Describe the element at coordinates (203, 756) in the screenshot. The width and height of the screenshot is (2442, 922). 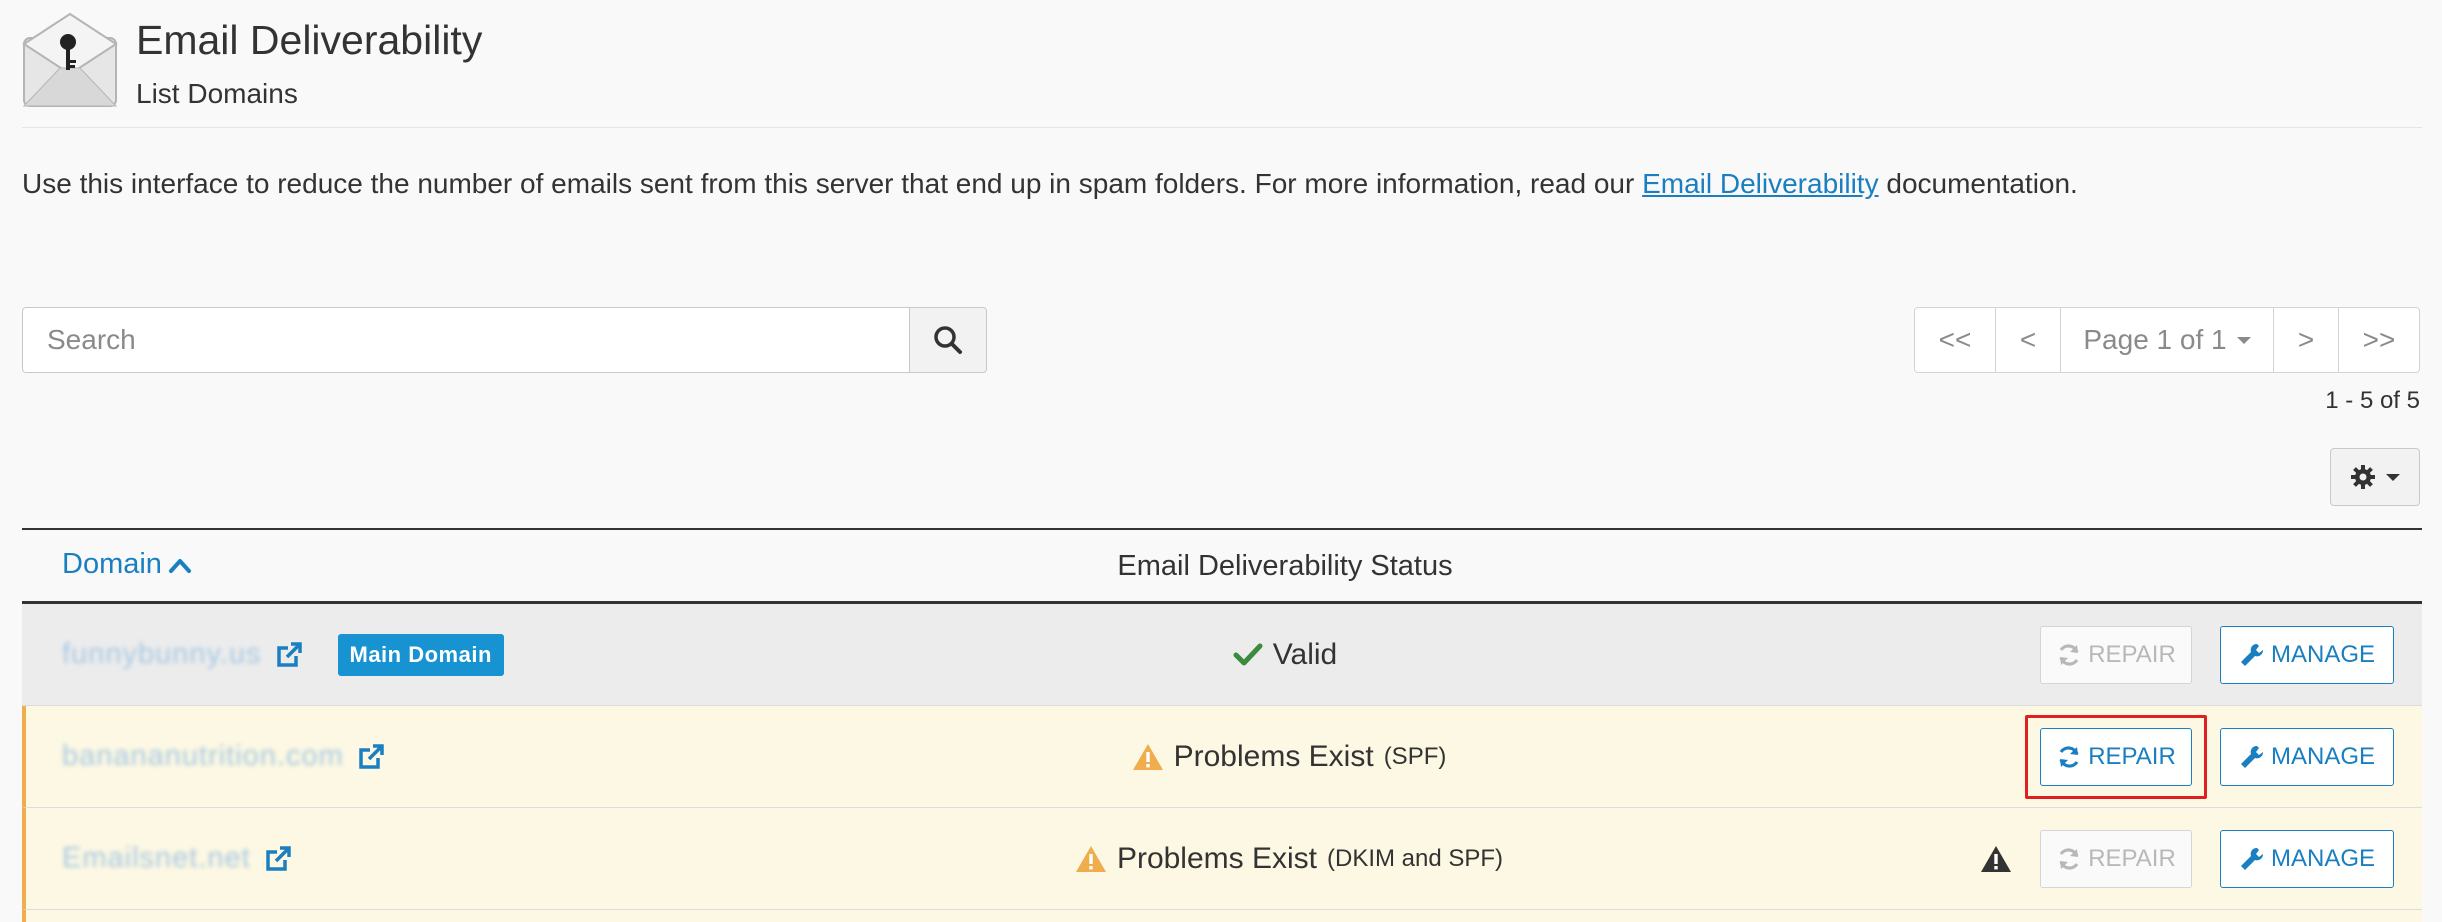
I see `domain-link: banananutrition.com` at that location.